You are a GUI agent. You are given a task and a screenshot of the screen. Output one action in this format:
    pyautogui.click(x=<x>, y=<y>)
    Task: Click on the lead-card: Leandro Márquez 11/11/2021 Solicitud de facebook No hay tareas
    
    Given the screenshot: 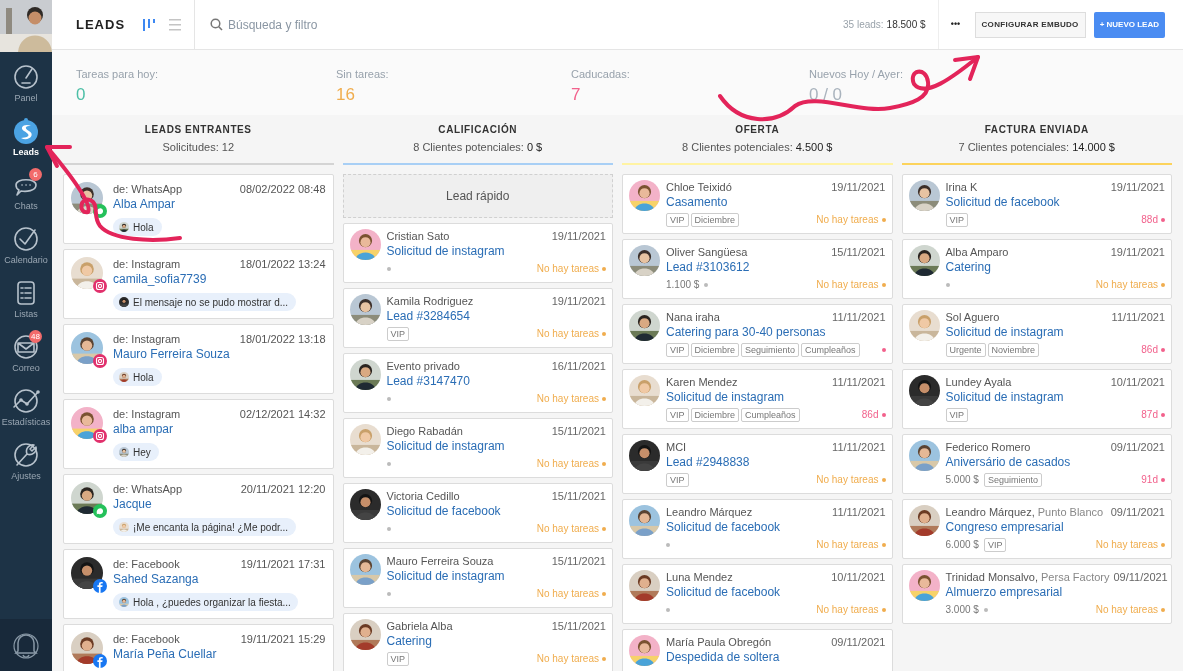 What is the action you would take?
    pyautogui.click(x=757, y=529)
    